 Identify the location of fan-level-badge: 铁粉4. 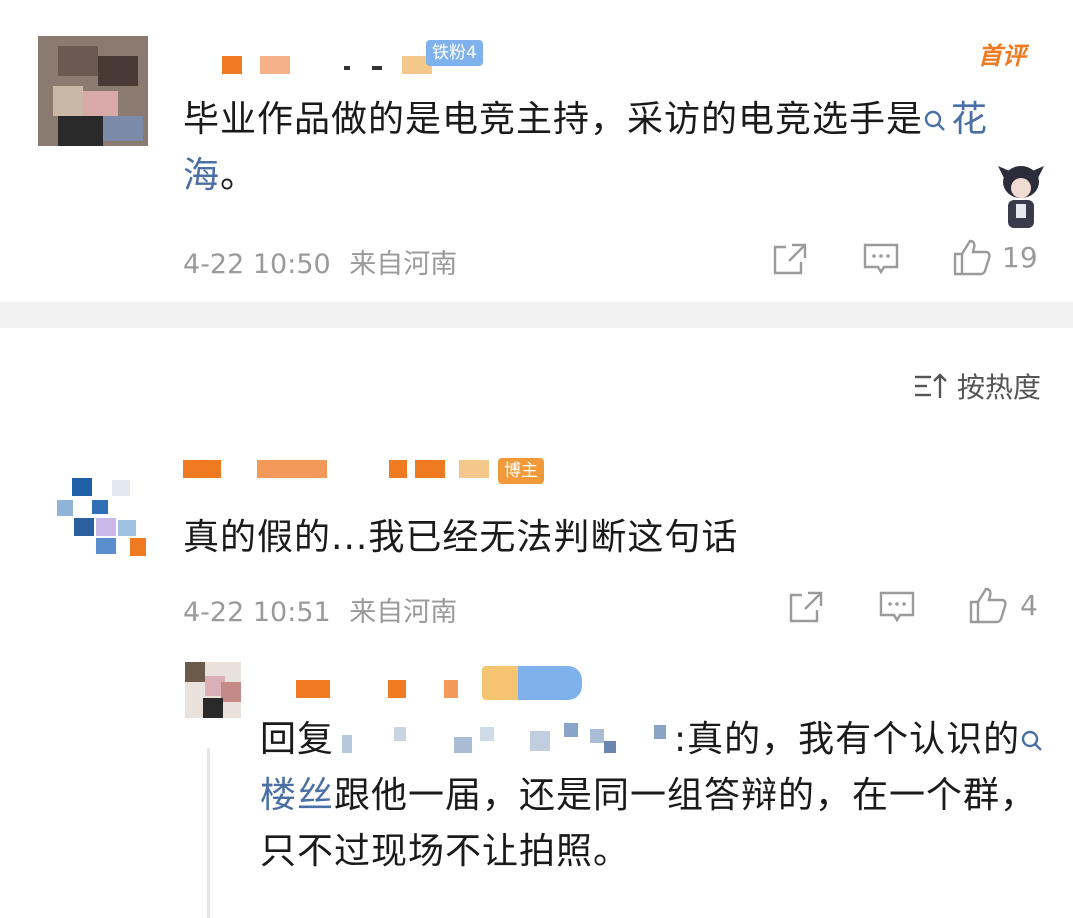
(454, 53).